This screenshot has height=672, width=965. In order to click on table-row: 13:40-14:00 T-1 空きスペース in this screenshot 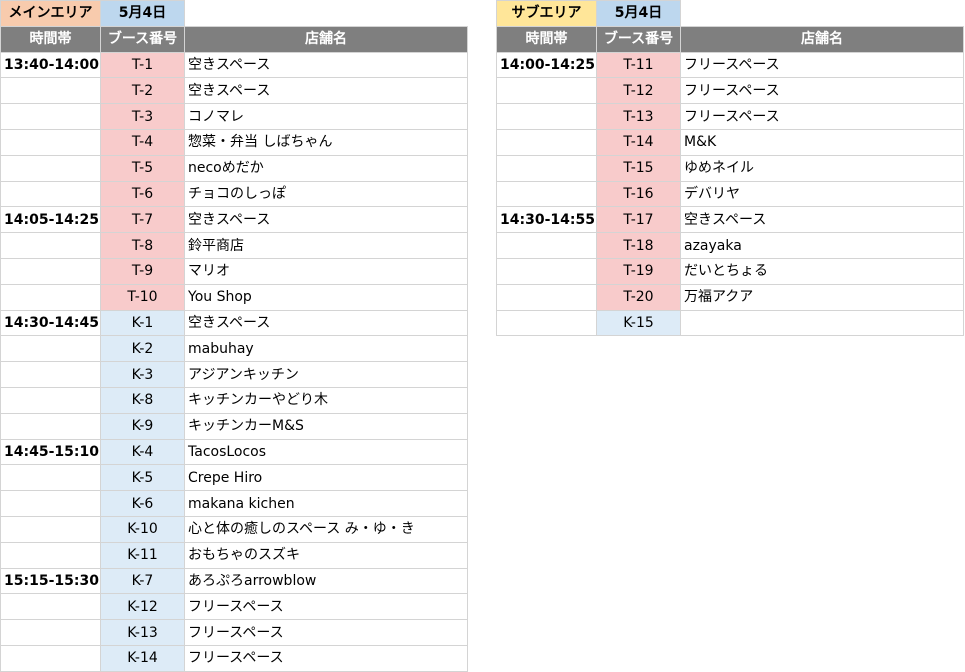, I will do `click(234, 65)`.